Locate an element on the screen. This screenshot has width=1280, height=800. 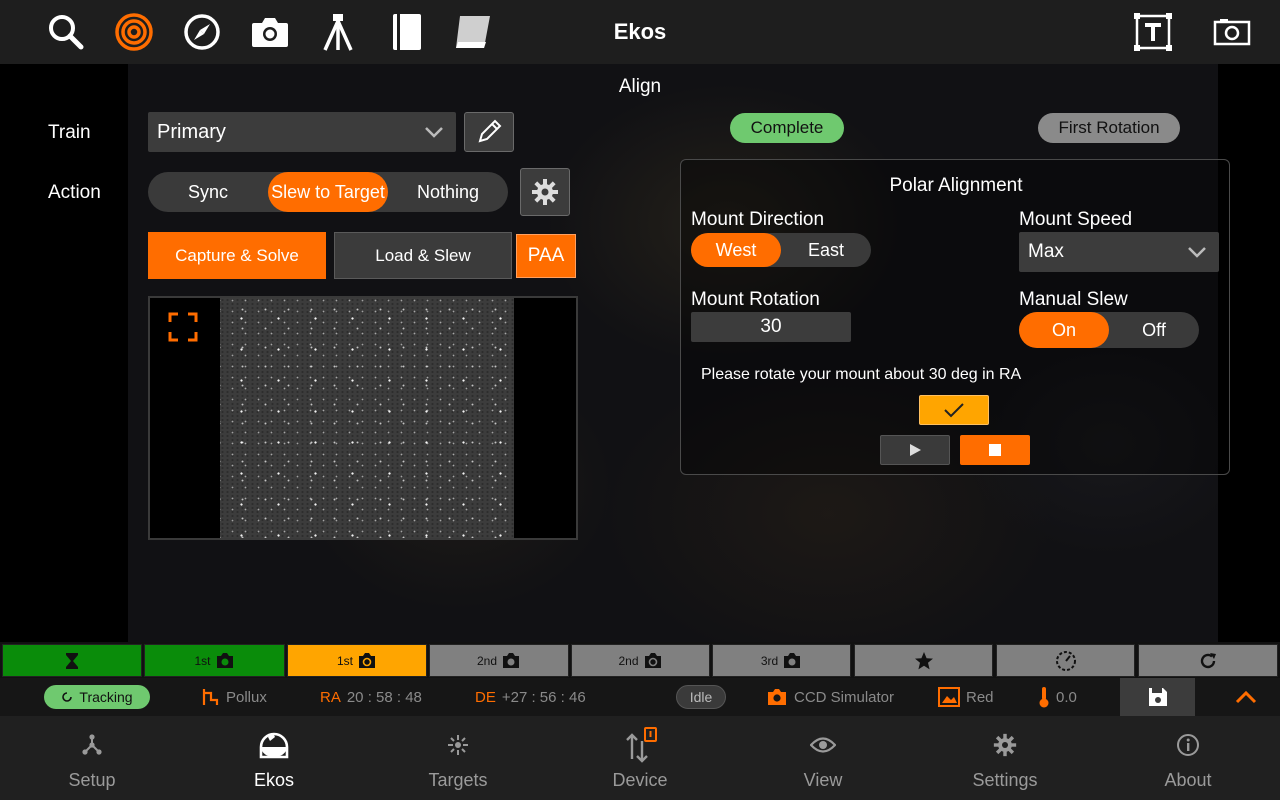
info-icon is located at coordinates (1188, 745).